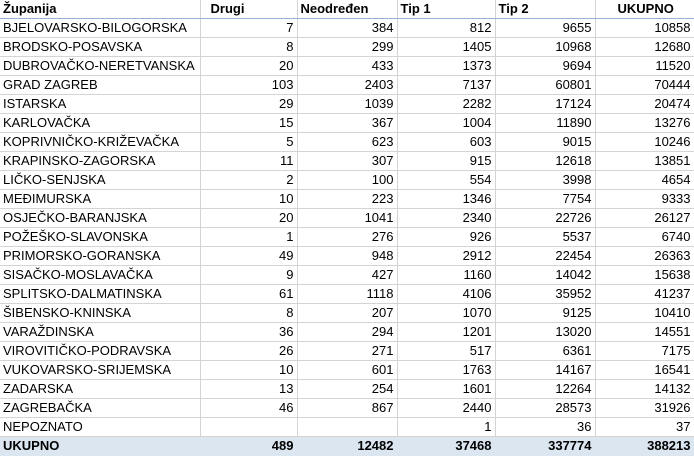  Describe the element at coordinates (249, 180) in the screenshot. I see `cell-drugi: 2` at that location.